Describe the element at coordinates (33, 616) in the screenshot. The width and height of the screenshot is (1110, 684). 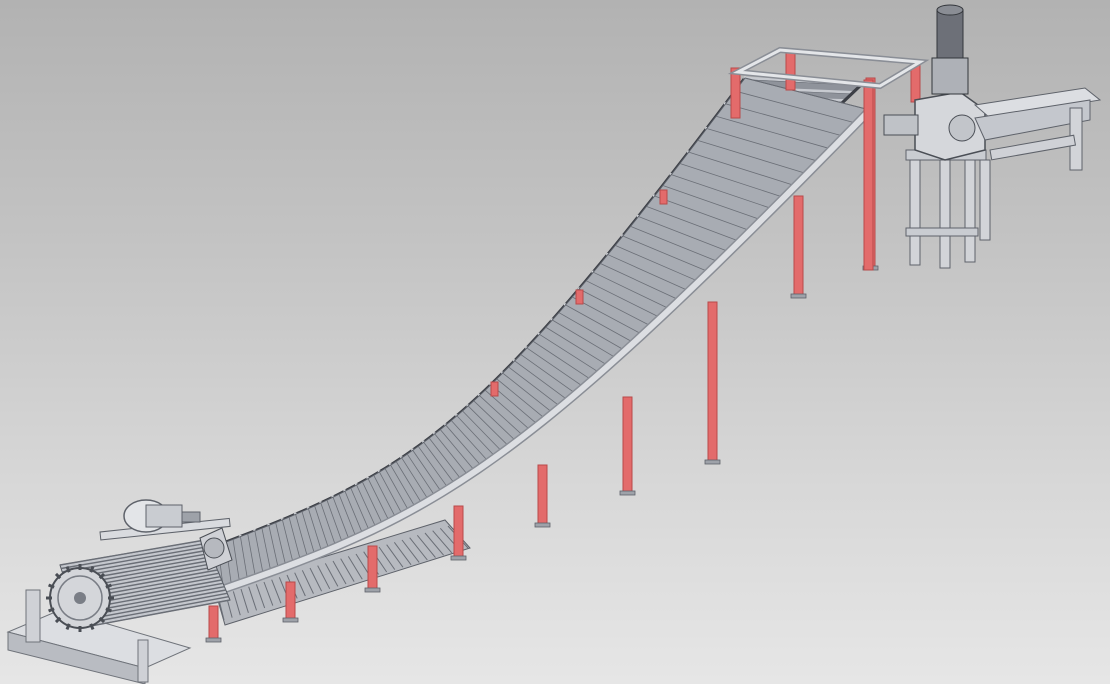
I see `tail-base-leg-left` at that location.